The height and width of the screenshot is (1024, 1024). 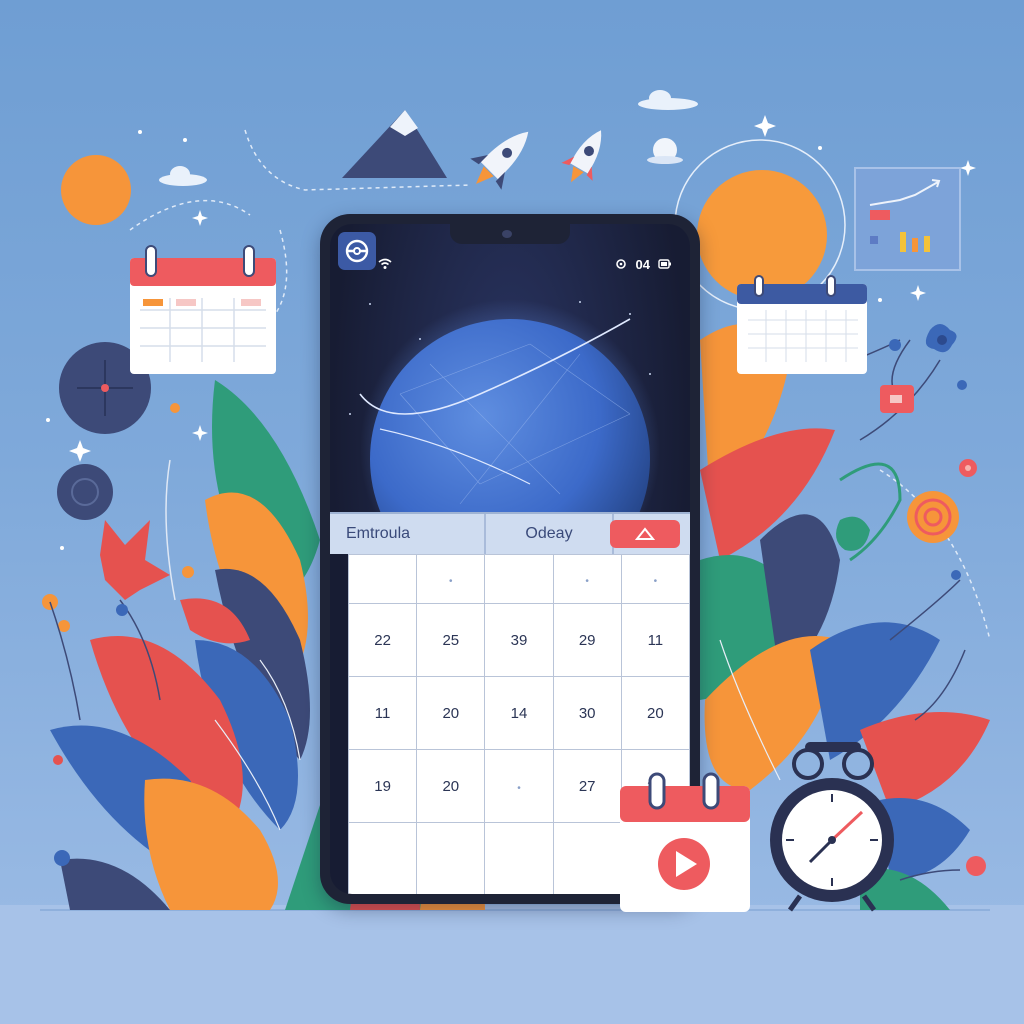 I want to click on cloud-top-right, so click(x=668, y=100).